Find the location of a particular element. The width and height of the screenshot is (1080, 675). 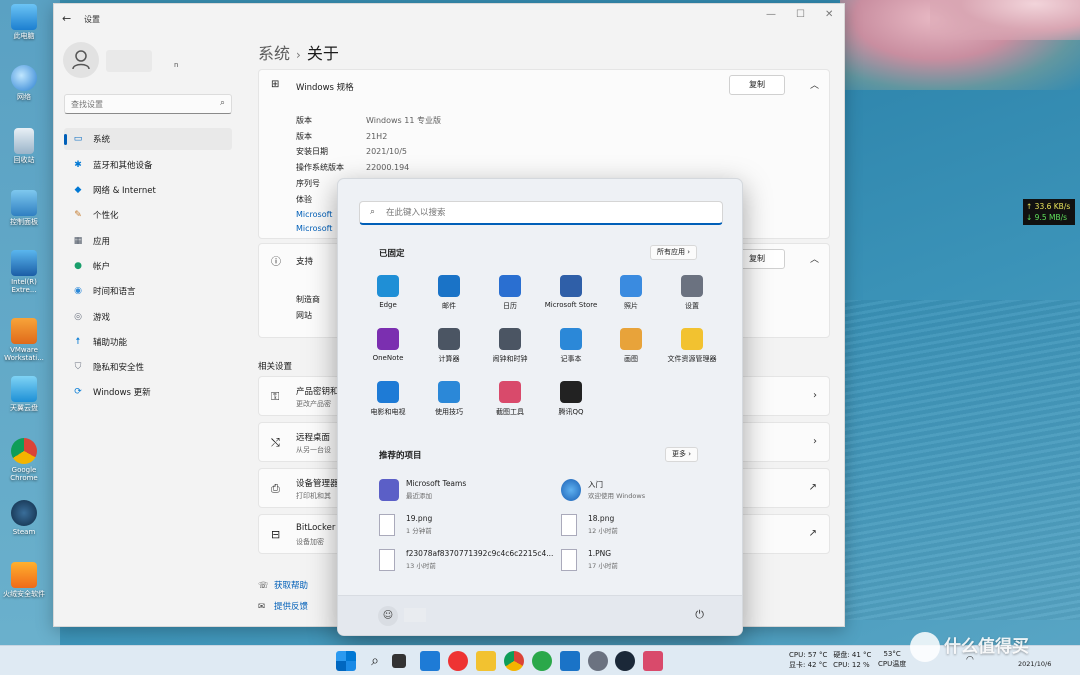

recommended-item: 入门 欢迎使用 Windows is located at coordinates (646, 490).